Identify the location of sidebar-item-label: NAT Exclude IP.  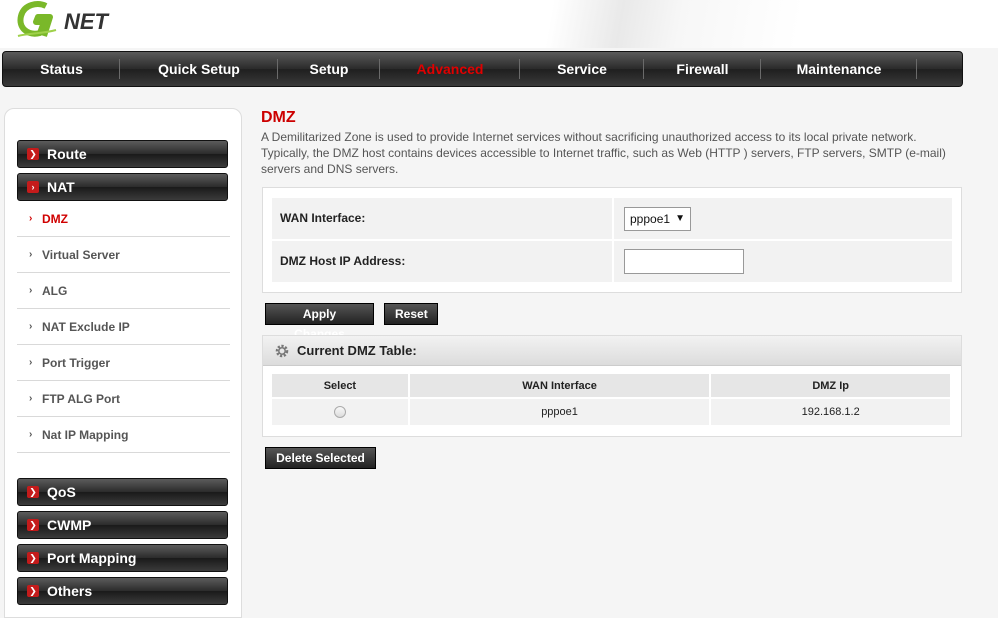
(86, 327).